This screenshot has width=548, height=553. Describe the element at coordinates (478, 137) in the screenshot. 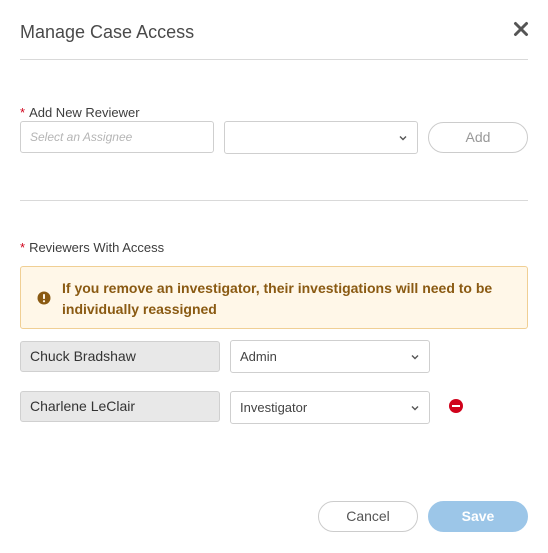

I see `add-button: Add` at that location.